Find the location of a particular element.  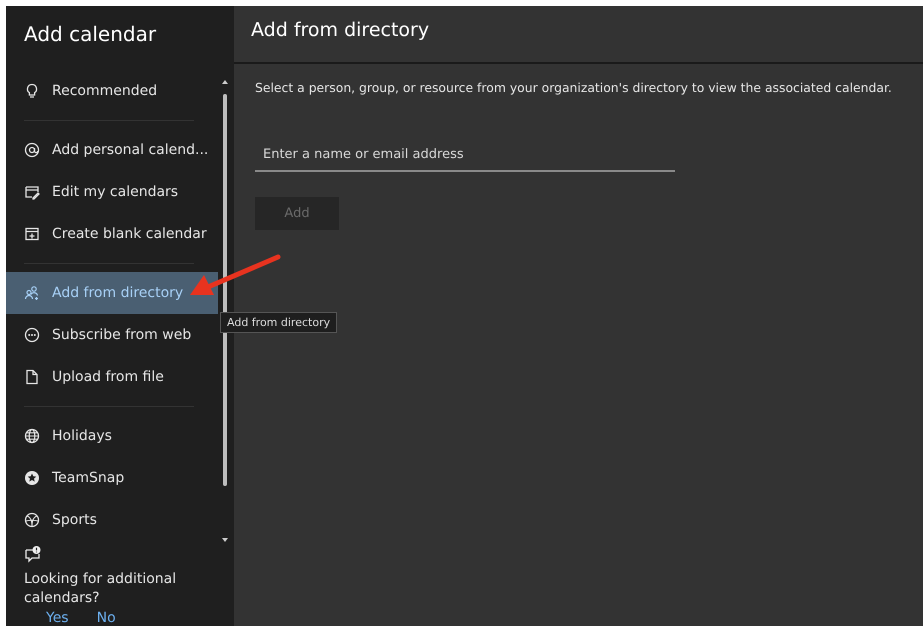

sidebar-item: Subscribe from web is located at coordinates (112, 335).